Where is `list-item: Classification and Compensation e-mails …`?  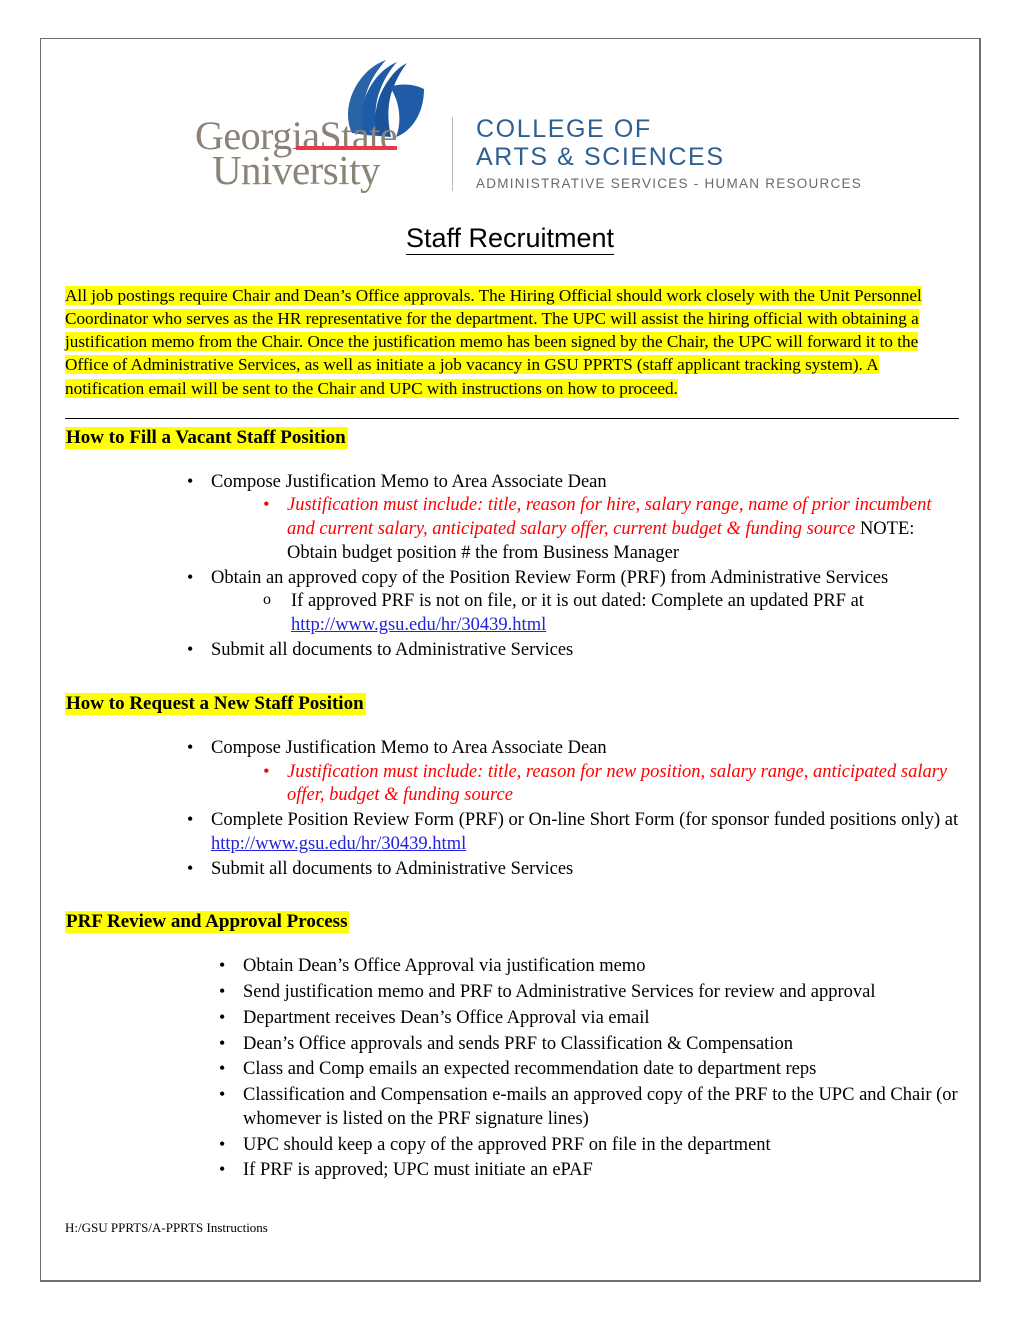 list-item: Classification and Compensation e-mails … is located at coordinates (587, 1107).